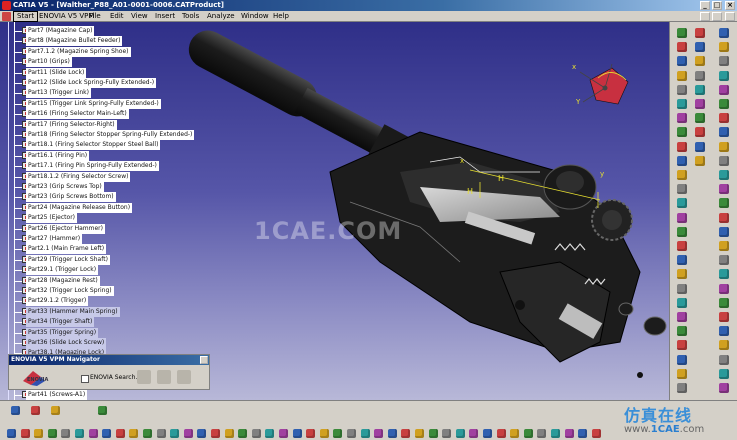 Image resolution: width=737 pixels, height=440 pixels. What do you see at coordinates (144, 377) in the screenshot?
I see `enovia-open-icon` at bounding box center [144, 377].